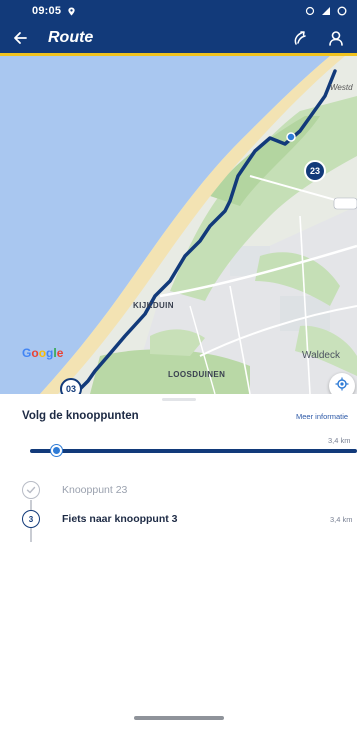  I want to click on map-label-kijkduin: KIJKDUIN, so click(153, 305).